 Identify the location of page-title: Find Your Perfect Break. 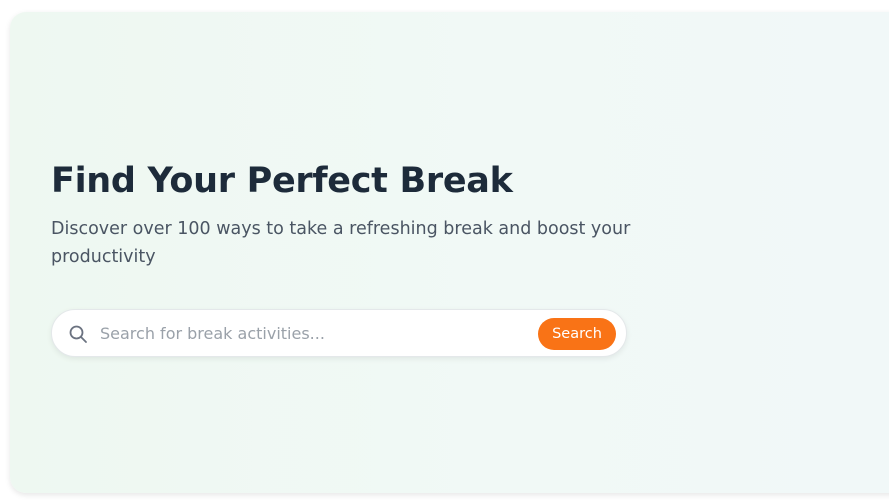
(282, 181).